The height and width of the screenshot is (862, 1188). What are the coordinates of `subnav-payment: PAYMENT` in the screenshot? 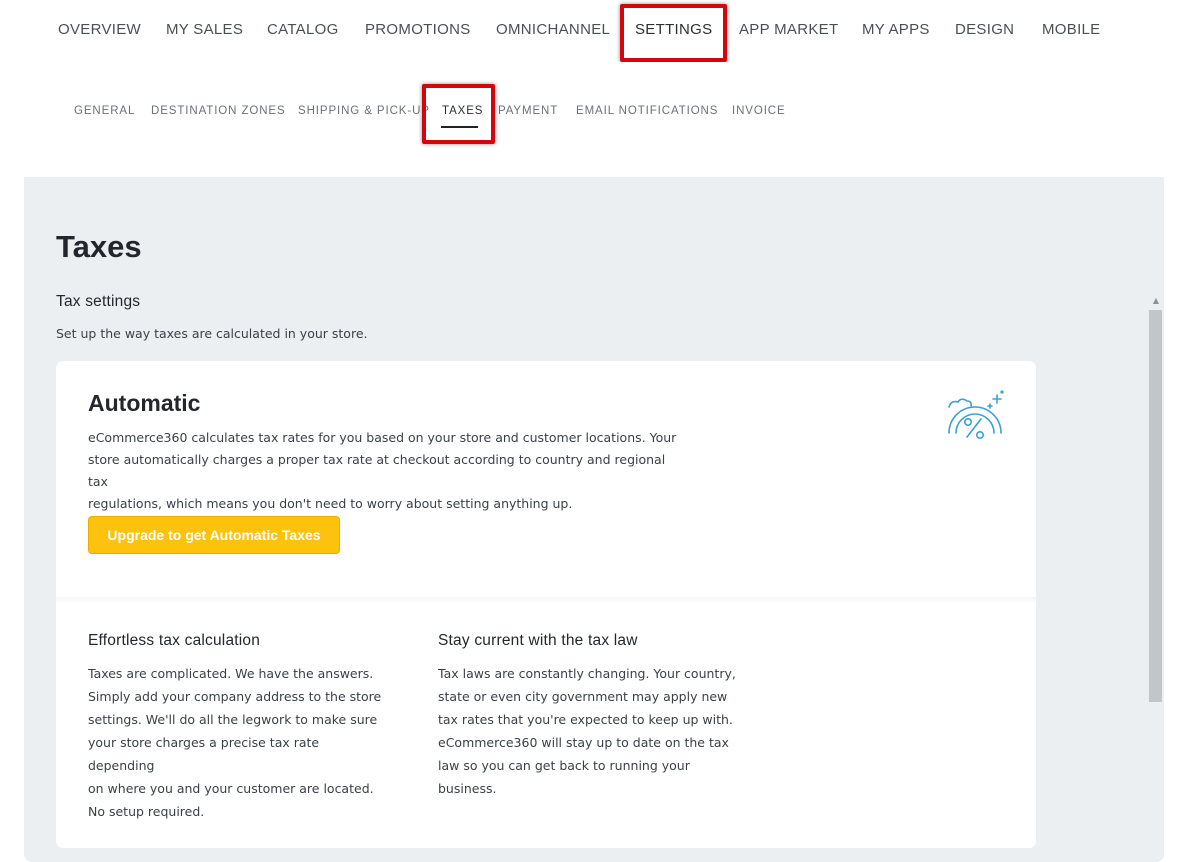 It's located at (528, 111).